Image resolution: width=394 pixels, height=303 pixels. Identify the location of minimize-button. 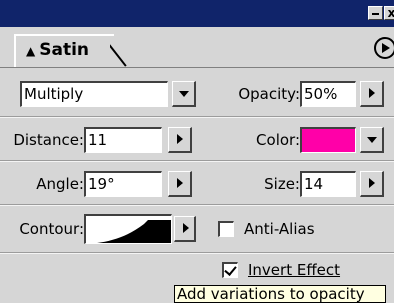
(375, 13).